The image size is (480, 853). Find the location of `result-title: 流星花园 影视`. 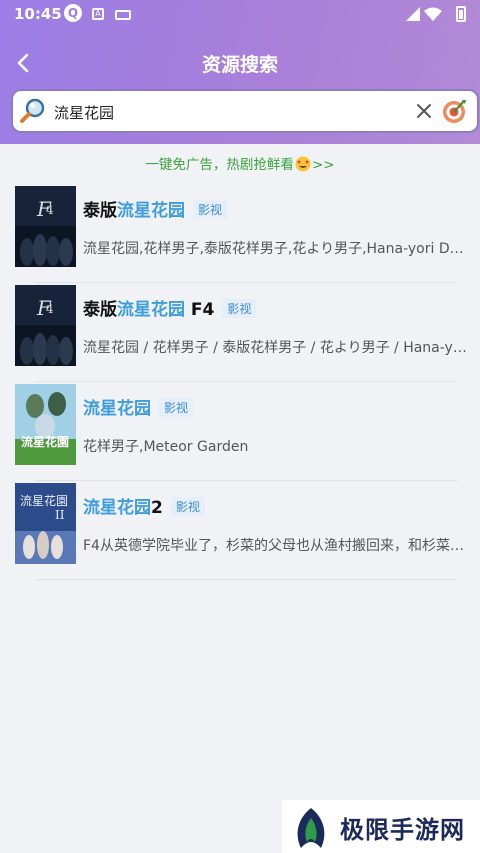

result-title: 流星花园 影视 is located at coordinates (138, 406).